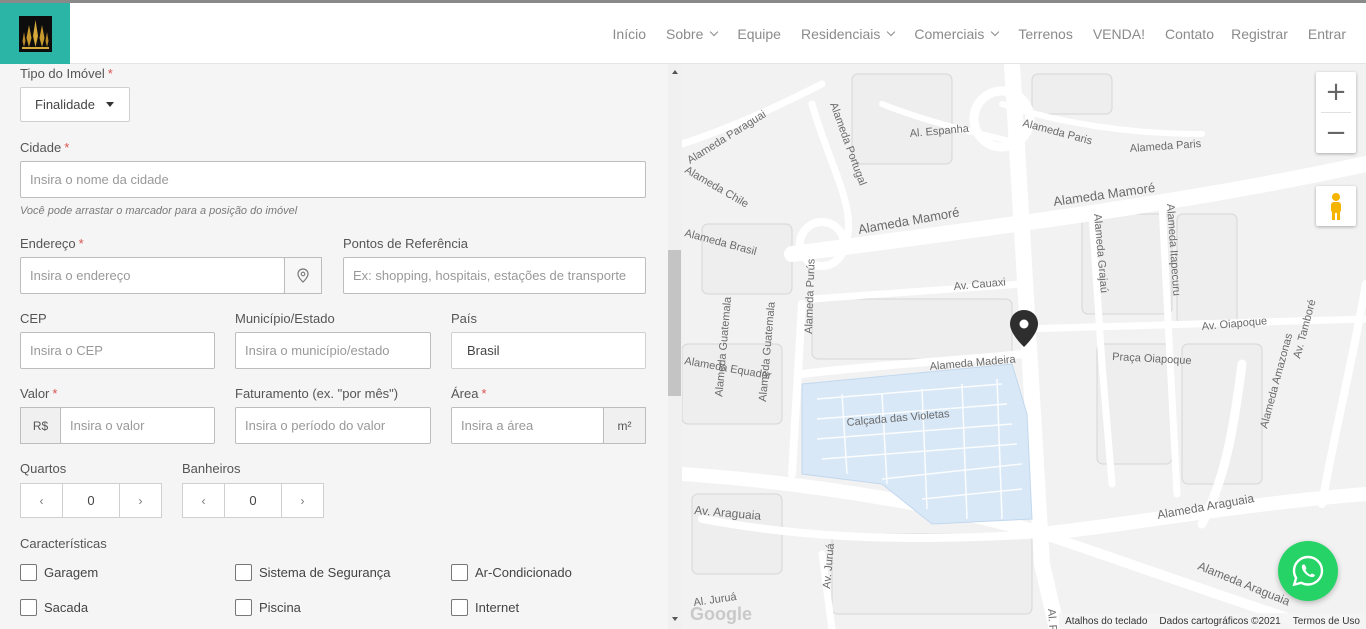 The image size is (1366, 629). I want to click on feature-checkbox-internet: Internet, so click(485, 607).